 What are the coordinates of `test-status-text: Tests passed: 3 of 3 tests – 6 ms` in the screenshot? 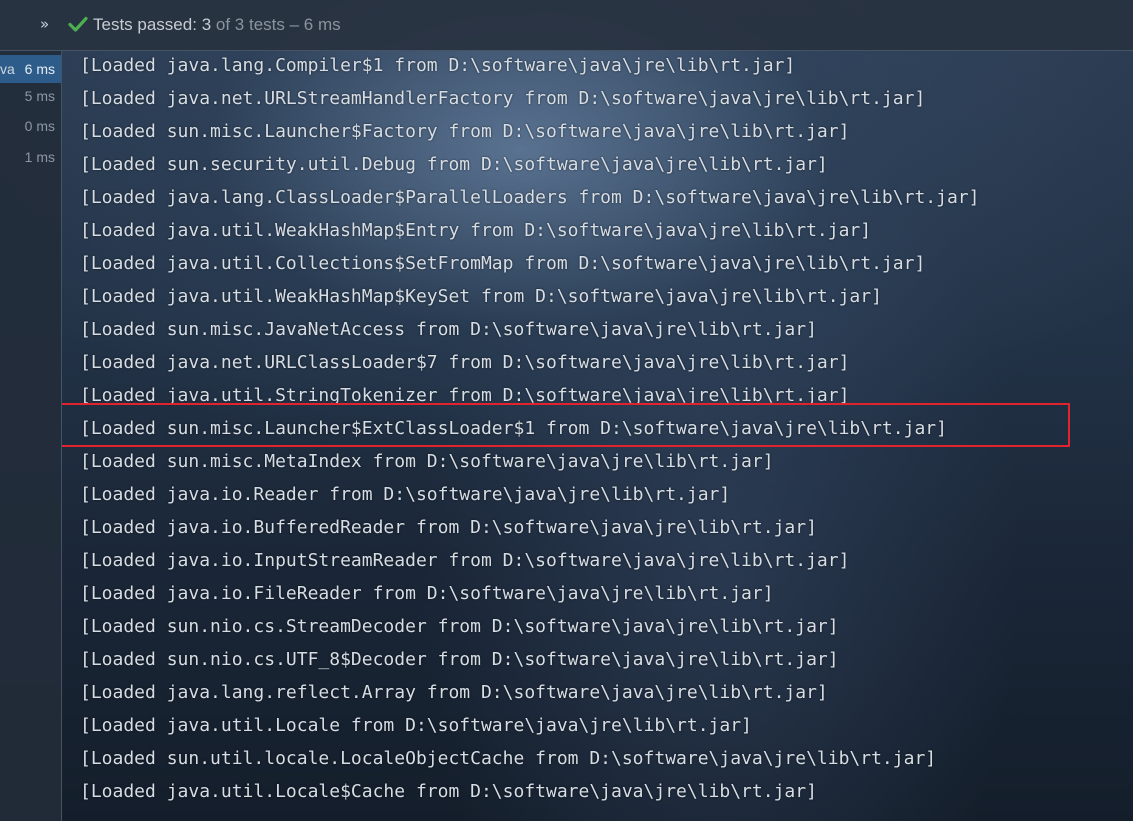 It's located at (217, 25).